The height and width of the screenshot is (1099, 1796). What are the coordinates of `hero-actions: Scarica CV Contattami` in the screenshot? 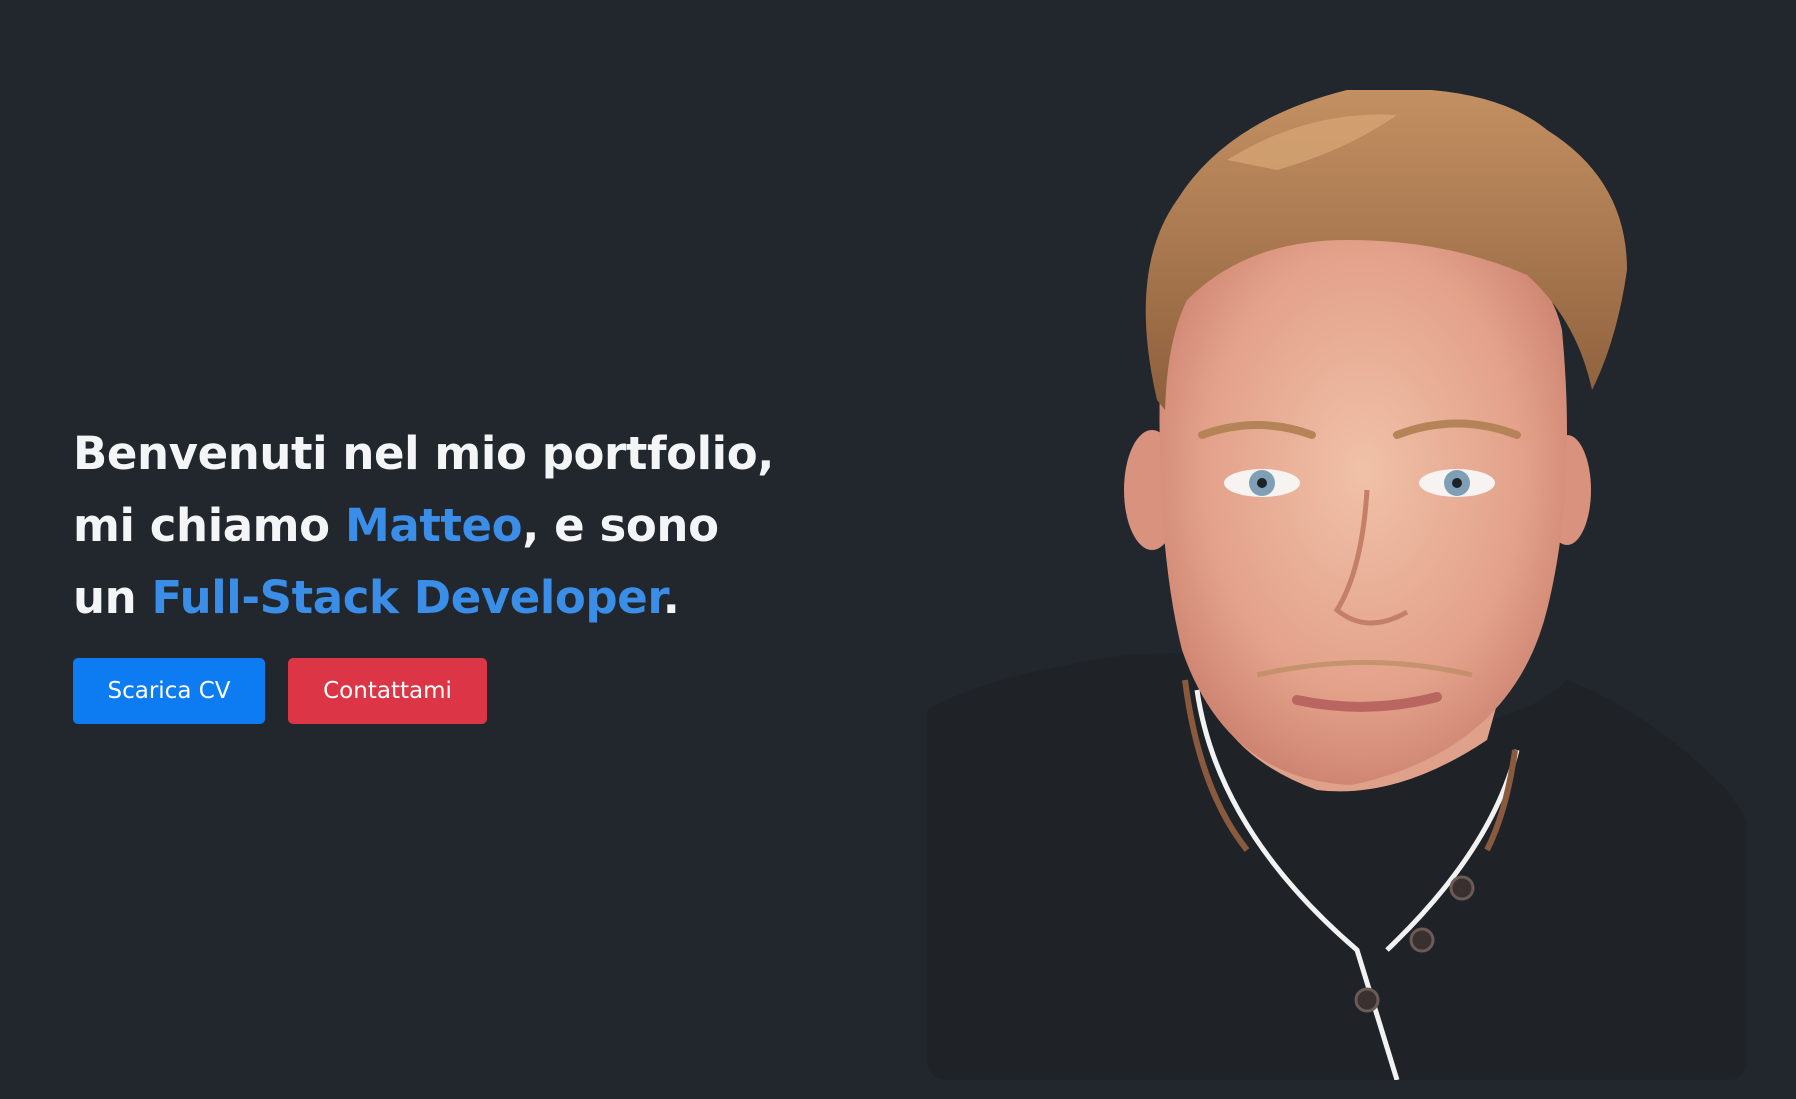 It's located at (280, 691).